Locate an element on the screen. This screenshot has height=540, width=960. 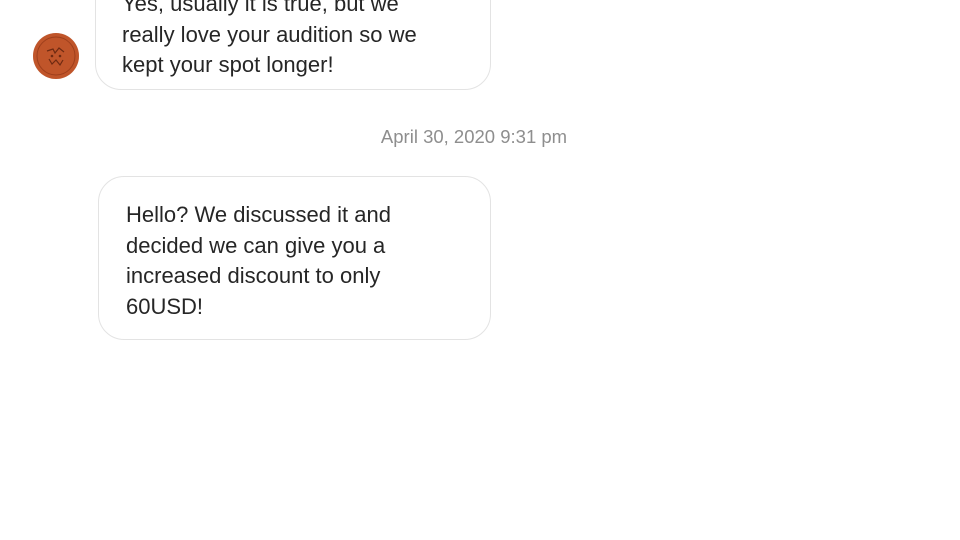
profile-avatar-icon is located at coordinates (56, 56).